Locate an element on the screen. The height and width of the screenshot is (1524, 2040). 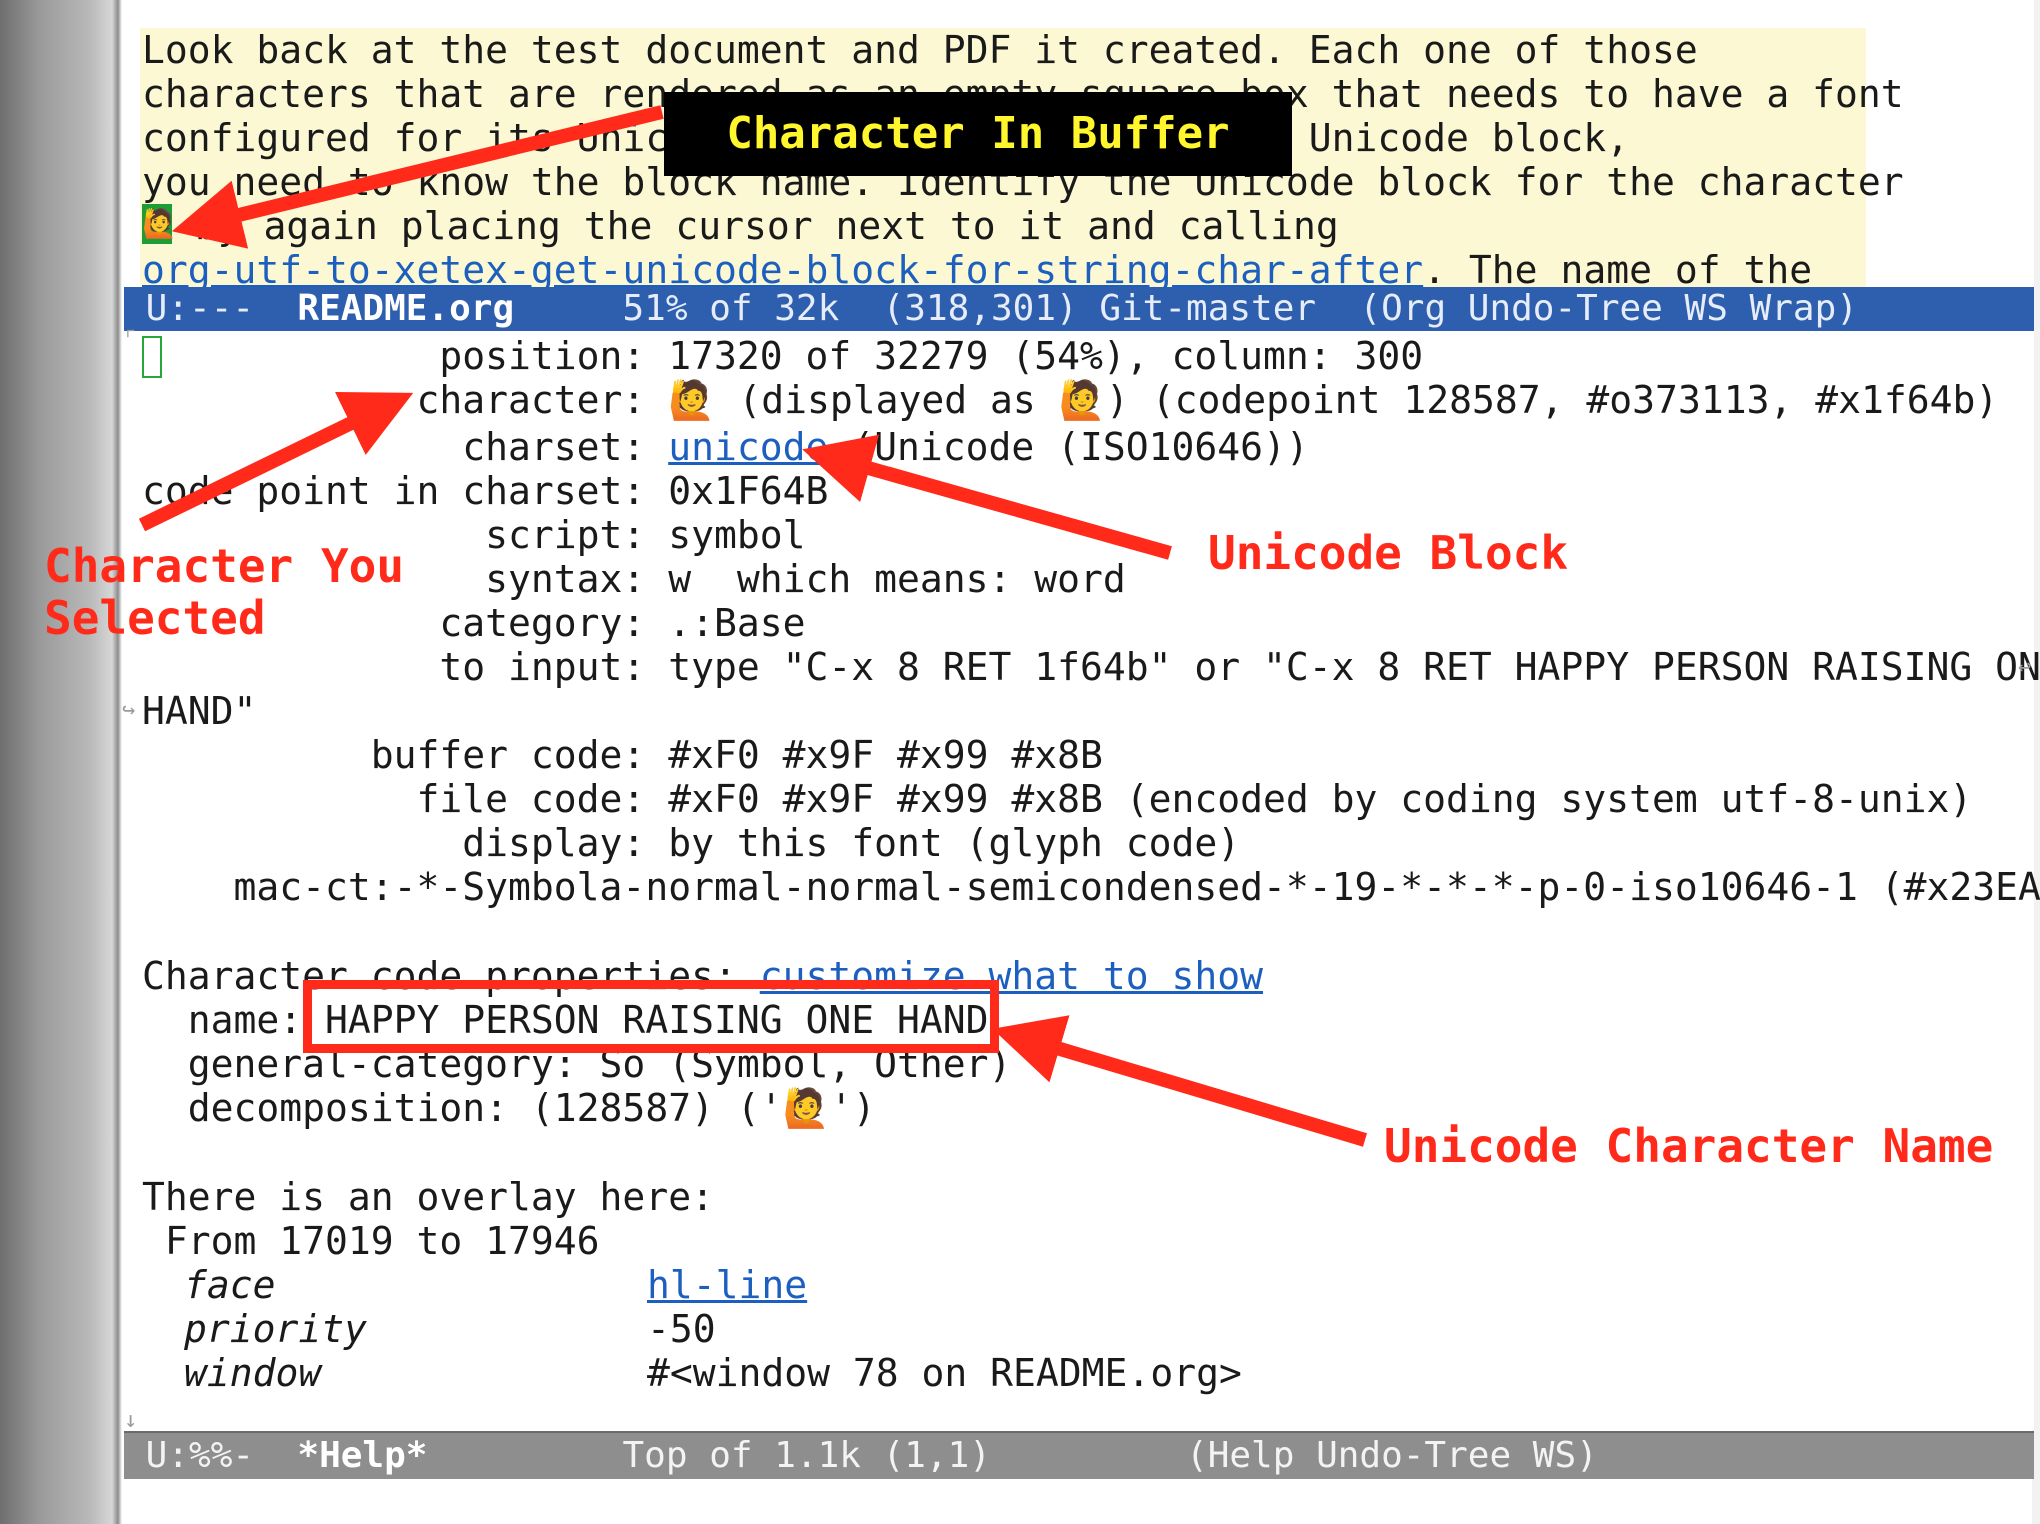
arrow-to-charset is located at coordinates (987, 497).